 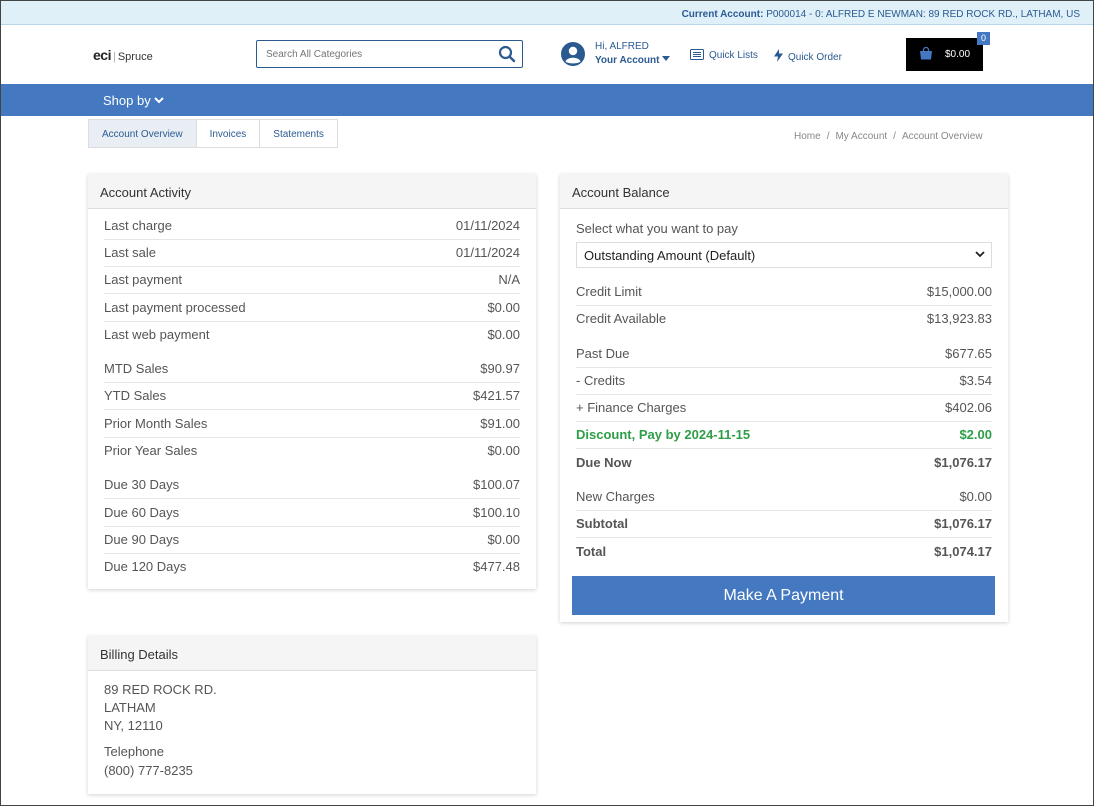 What do you see at coordinates (547, 100) in the screenshot?
I see `main-nav: Shop by` at bounding box center [547, 100].